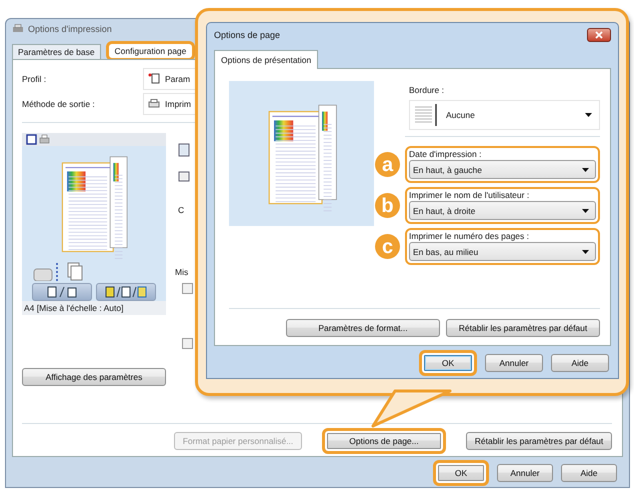 Image resolution: width=634 pixels, height=492 pixels. Describe the element at coordinates (182, 210) in the screenshot. I see `partial-label: C` at that location.